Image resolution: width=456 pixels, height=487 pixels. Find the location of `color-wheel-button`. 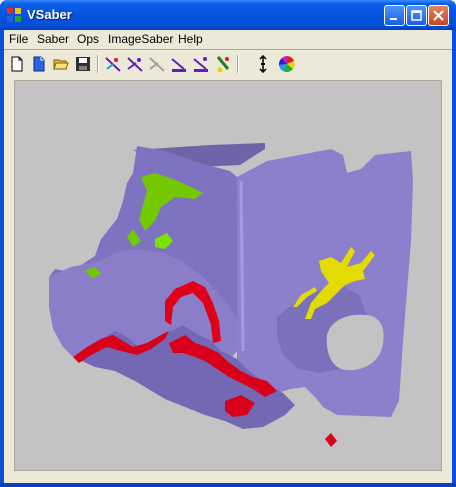

color-wheel-button is located at coordinates (287, 64).